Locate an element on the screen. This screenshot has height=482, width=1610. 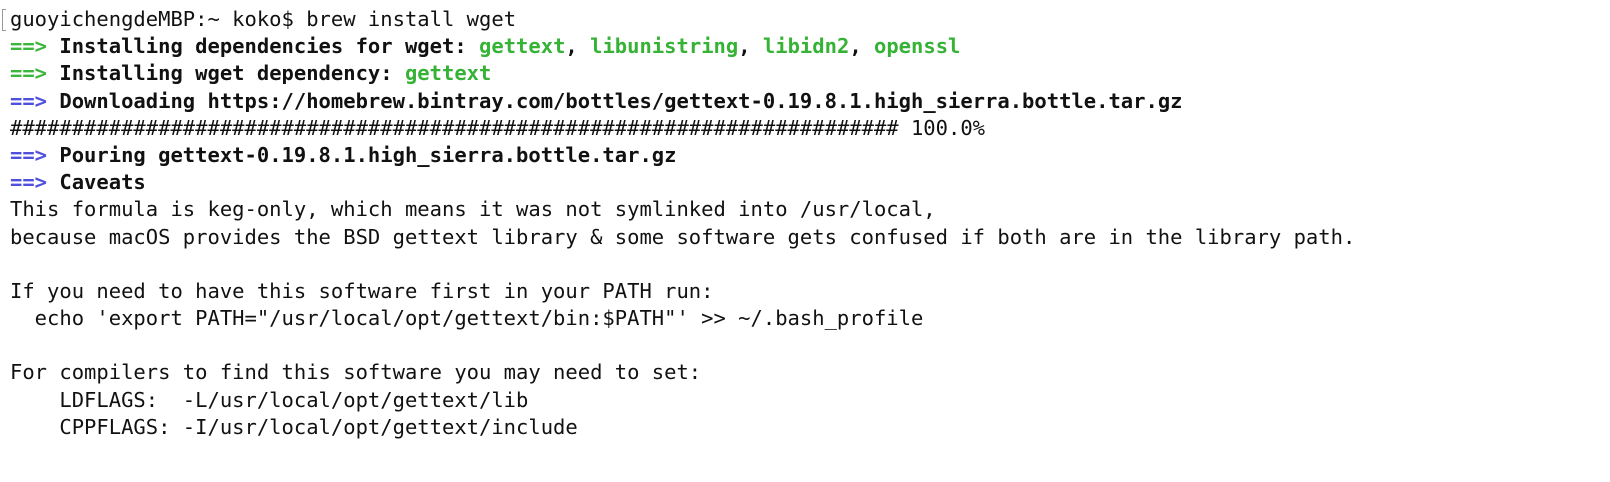
line-bracket-marker is located at coordinates (4, 20).